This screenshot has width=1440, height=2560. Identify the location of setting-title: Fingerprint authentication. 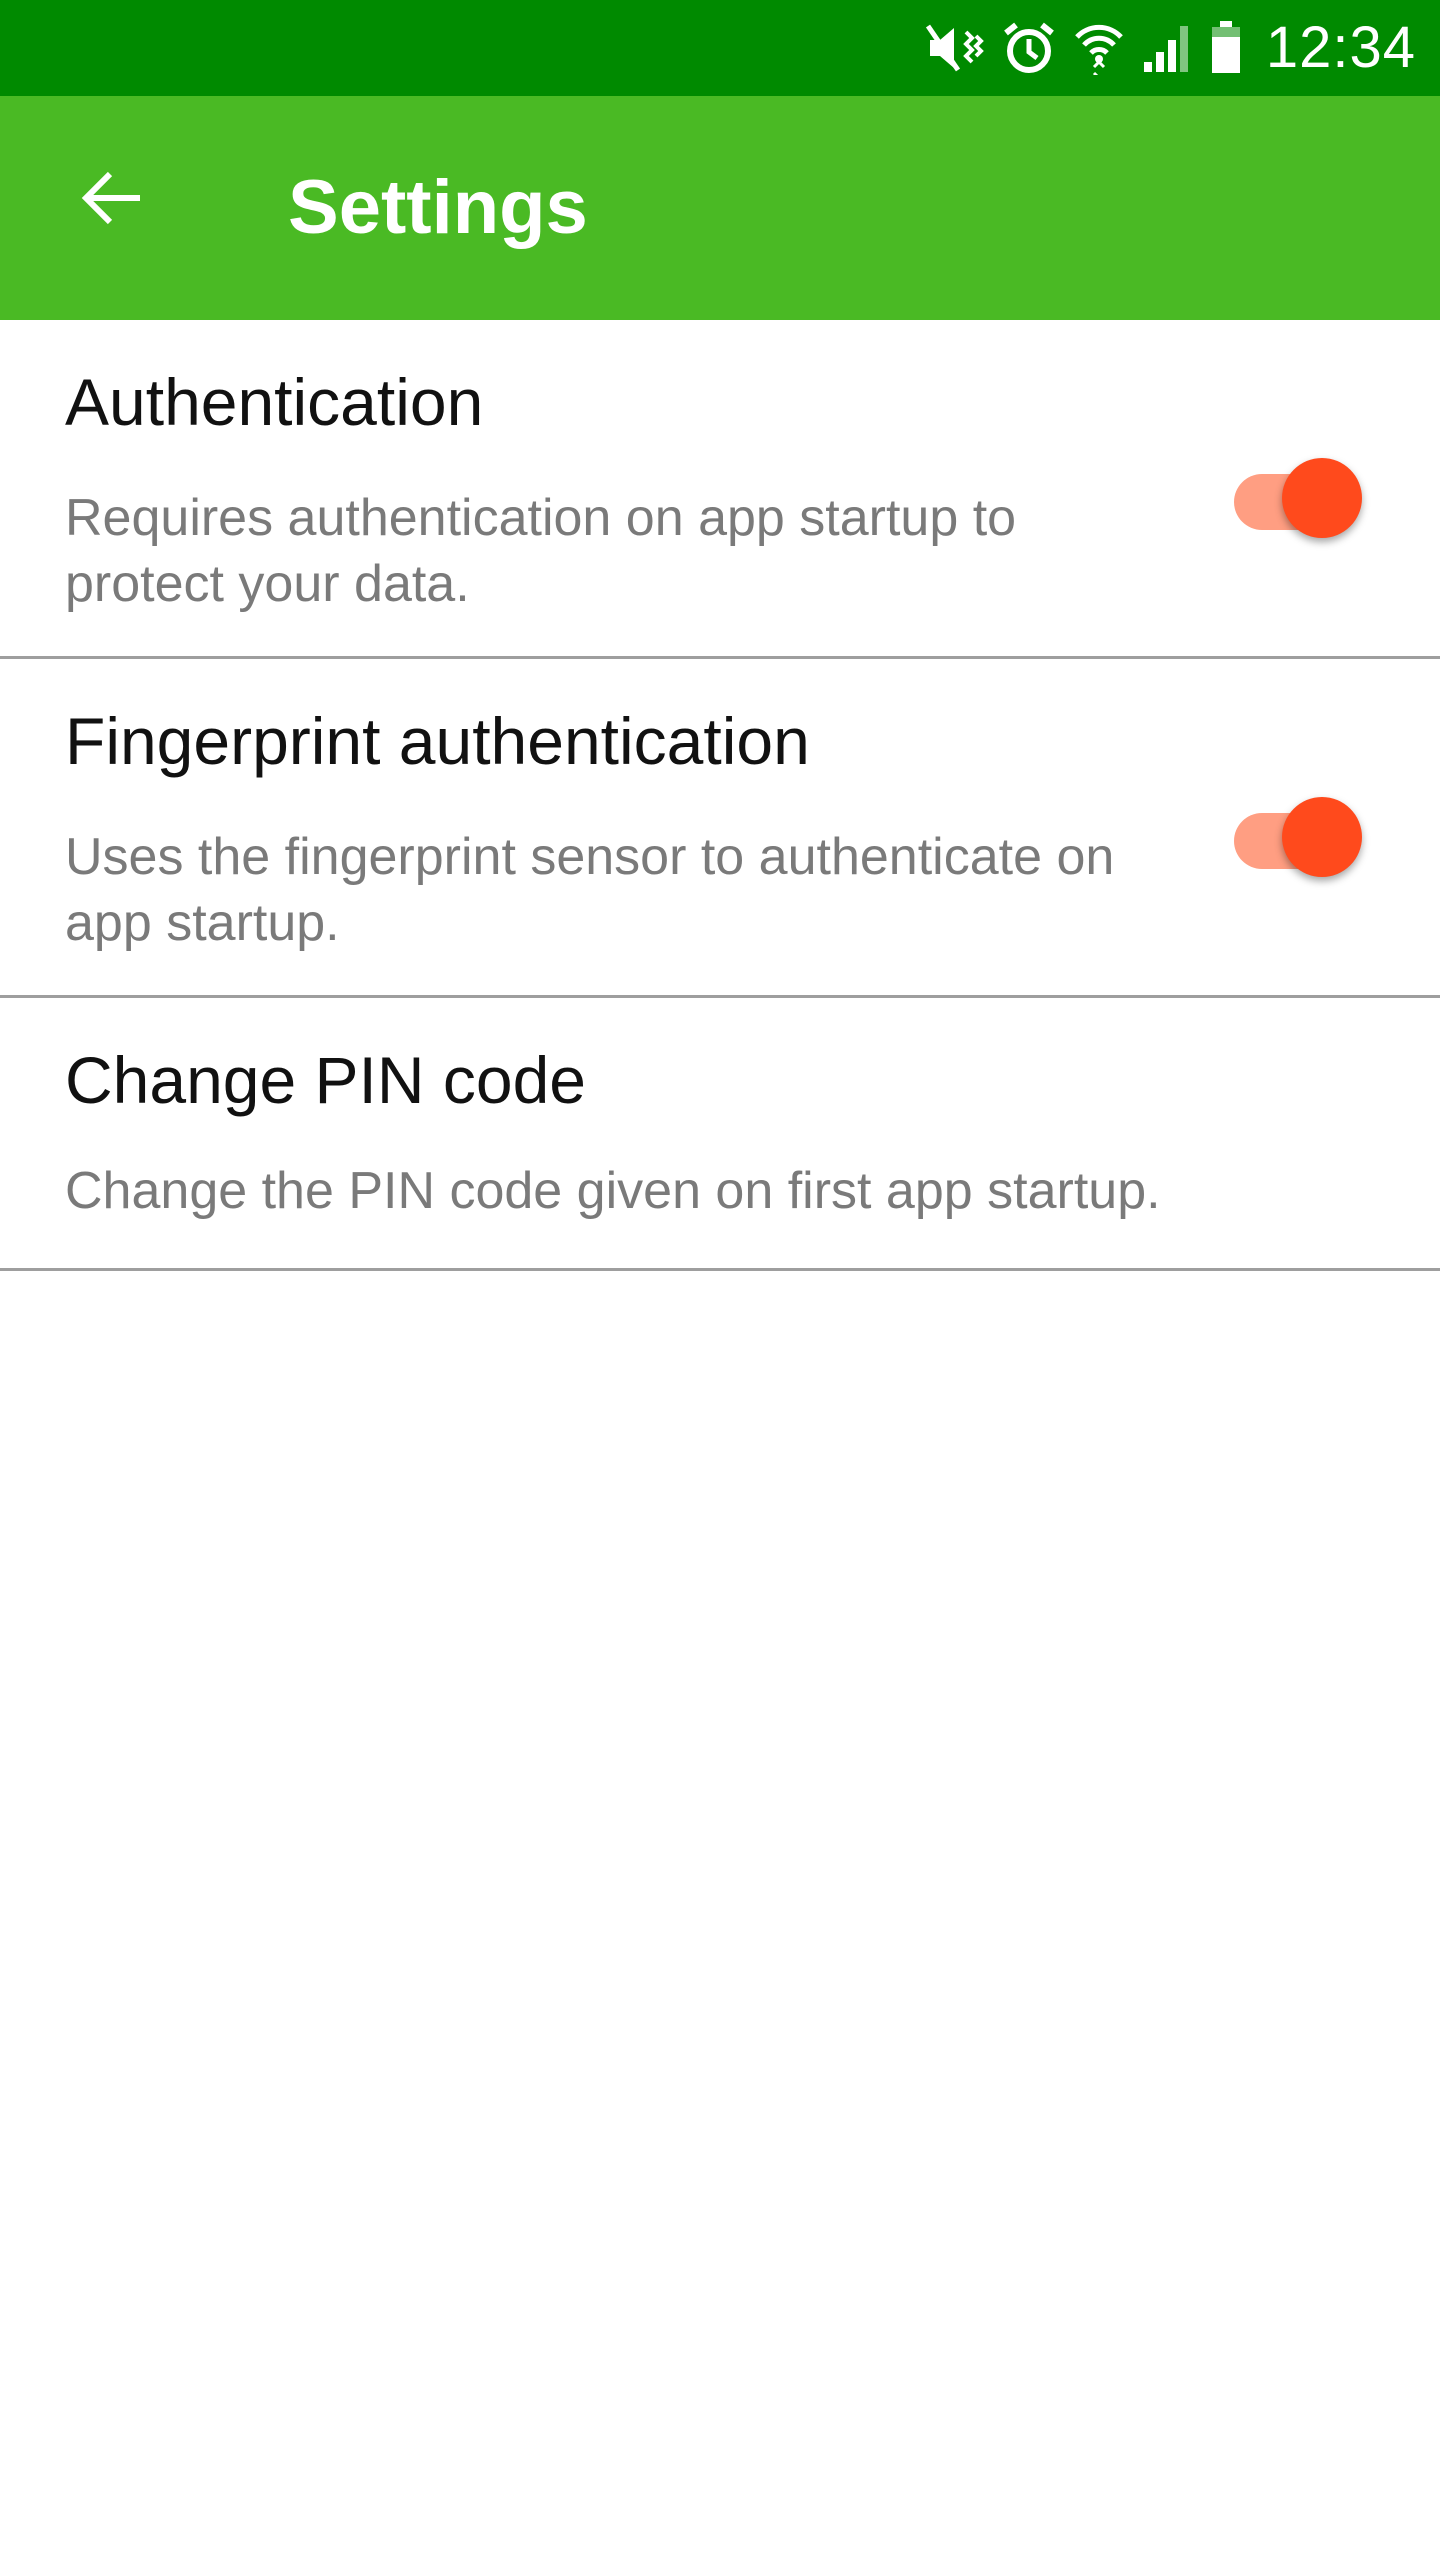
(437, 741).